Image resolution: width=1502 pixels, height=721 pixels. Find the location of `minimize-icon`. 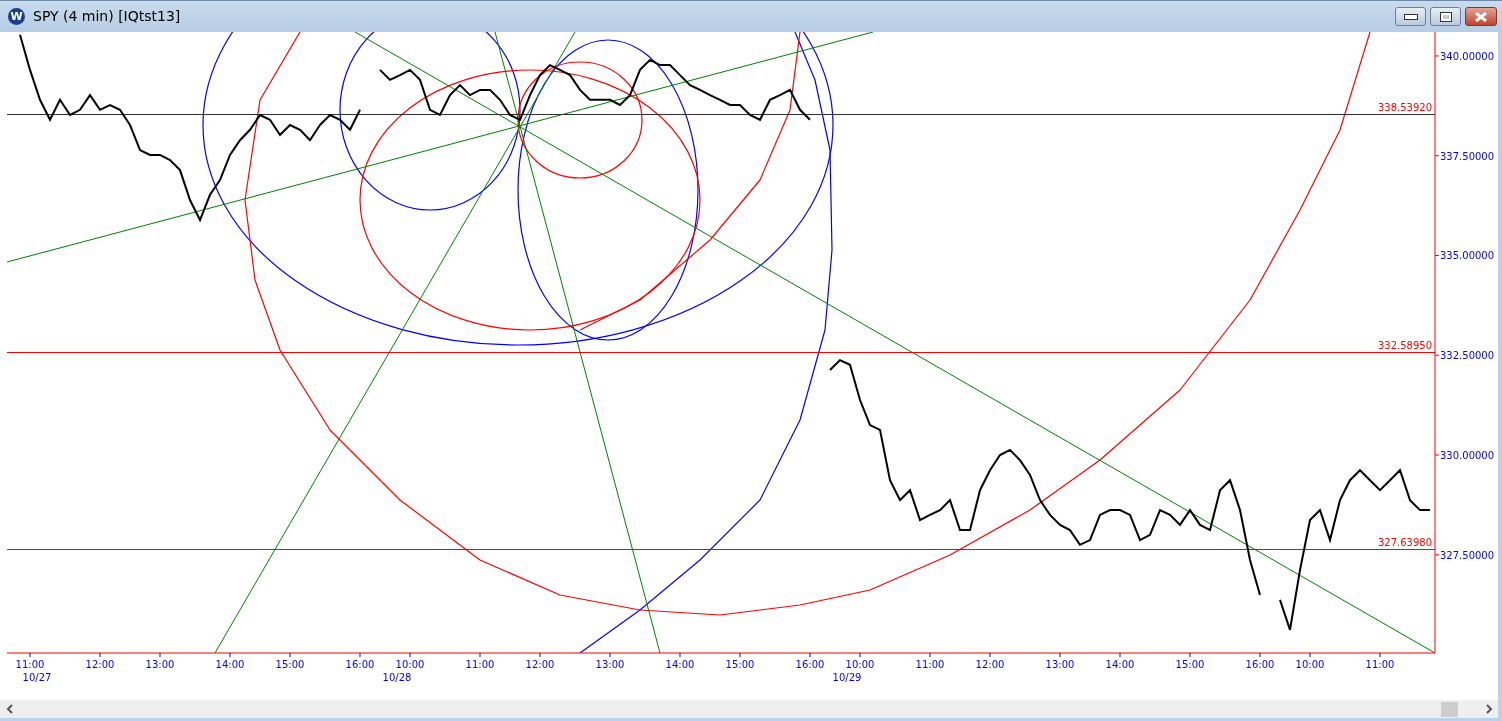

minimize-icon is located at coordinates (1410, 16).